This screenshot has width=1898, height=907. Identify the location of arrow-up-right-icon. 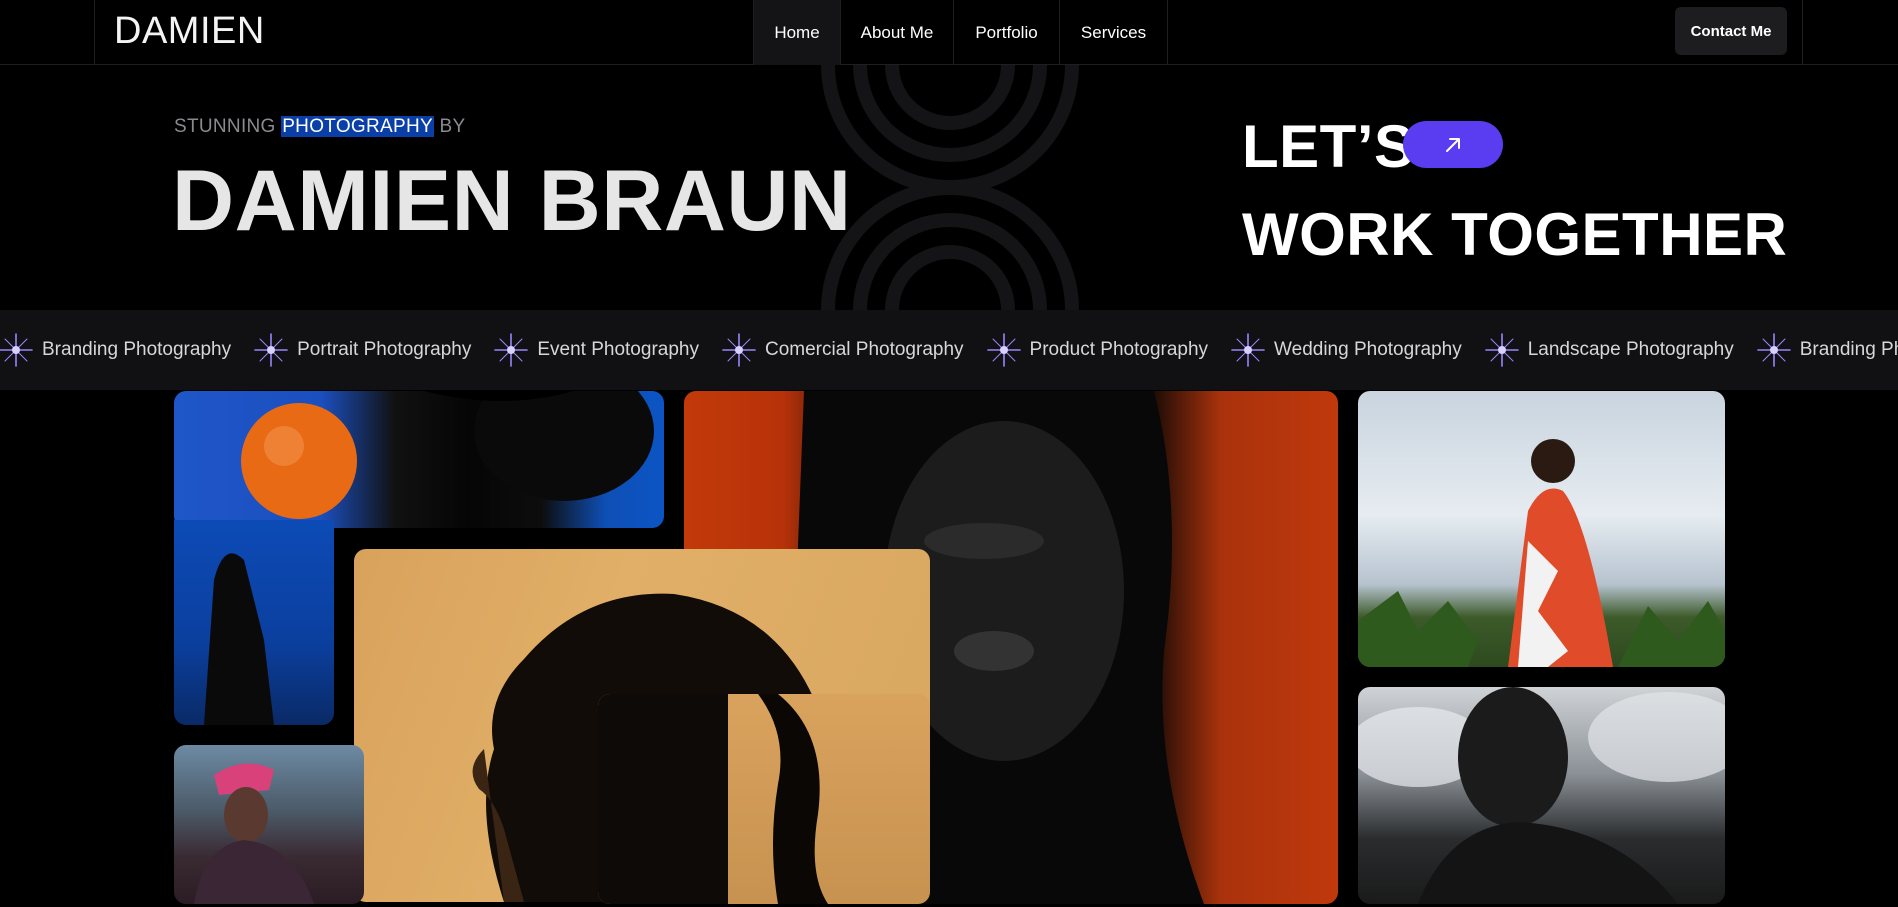
(1453, 144).